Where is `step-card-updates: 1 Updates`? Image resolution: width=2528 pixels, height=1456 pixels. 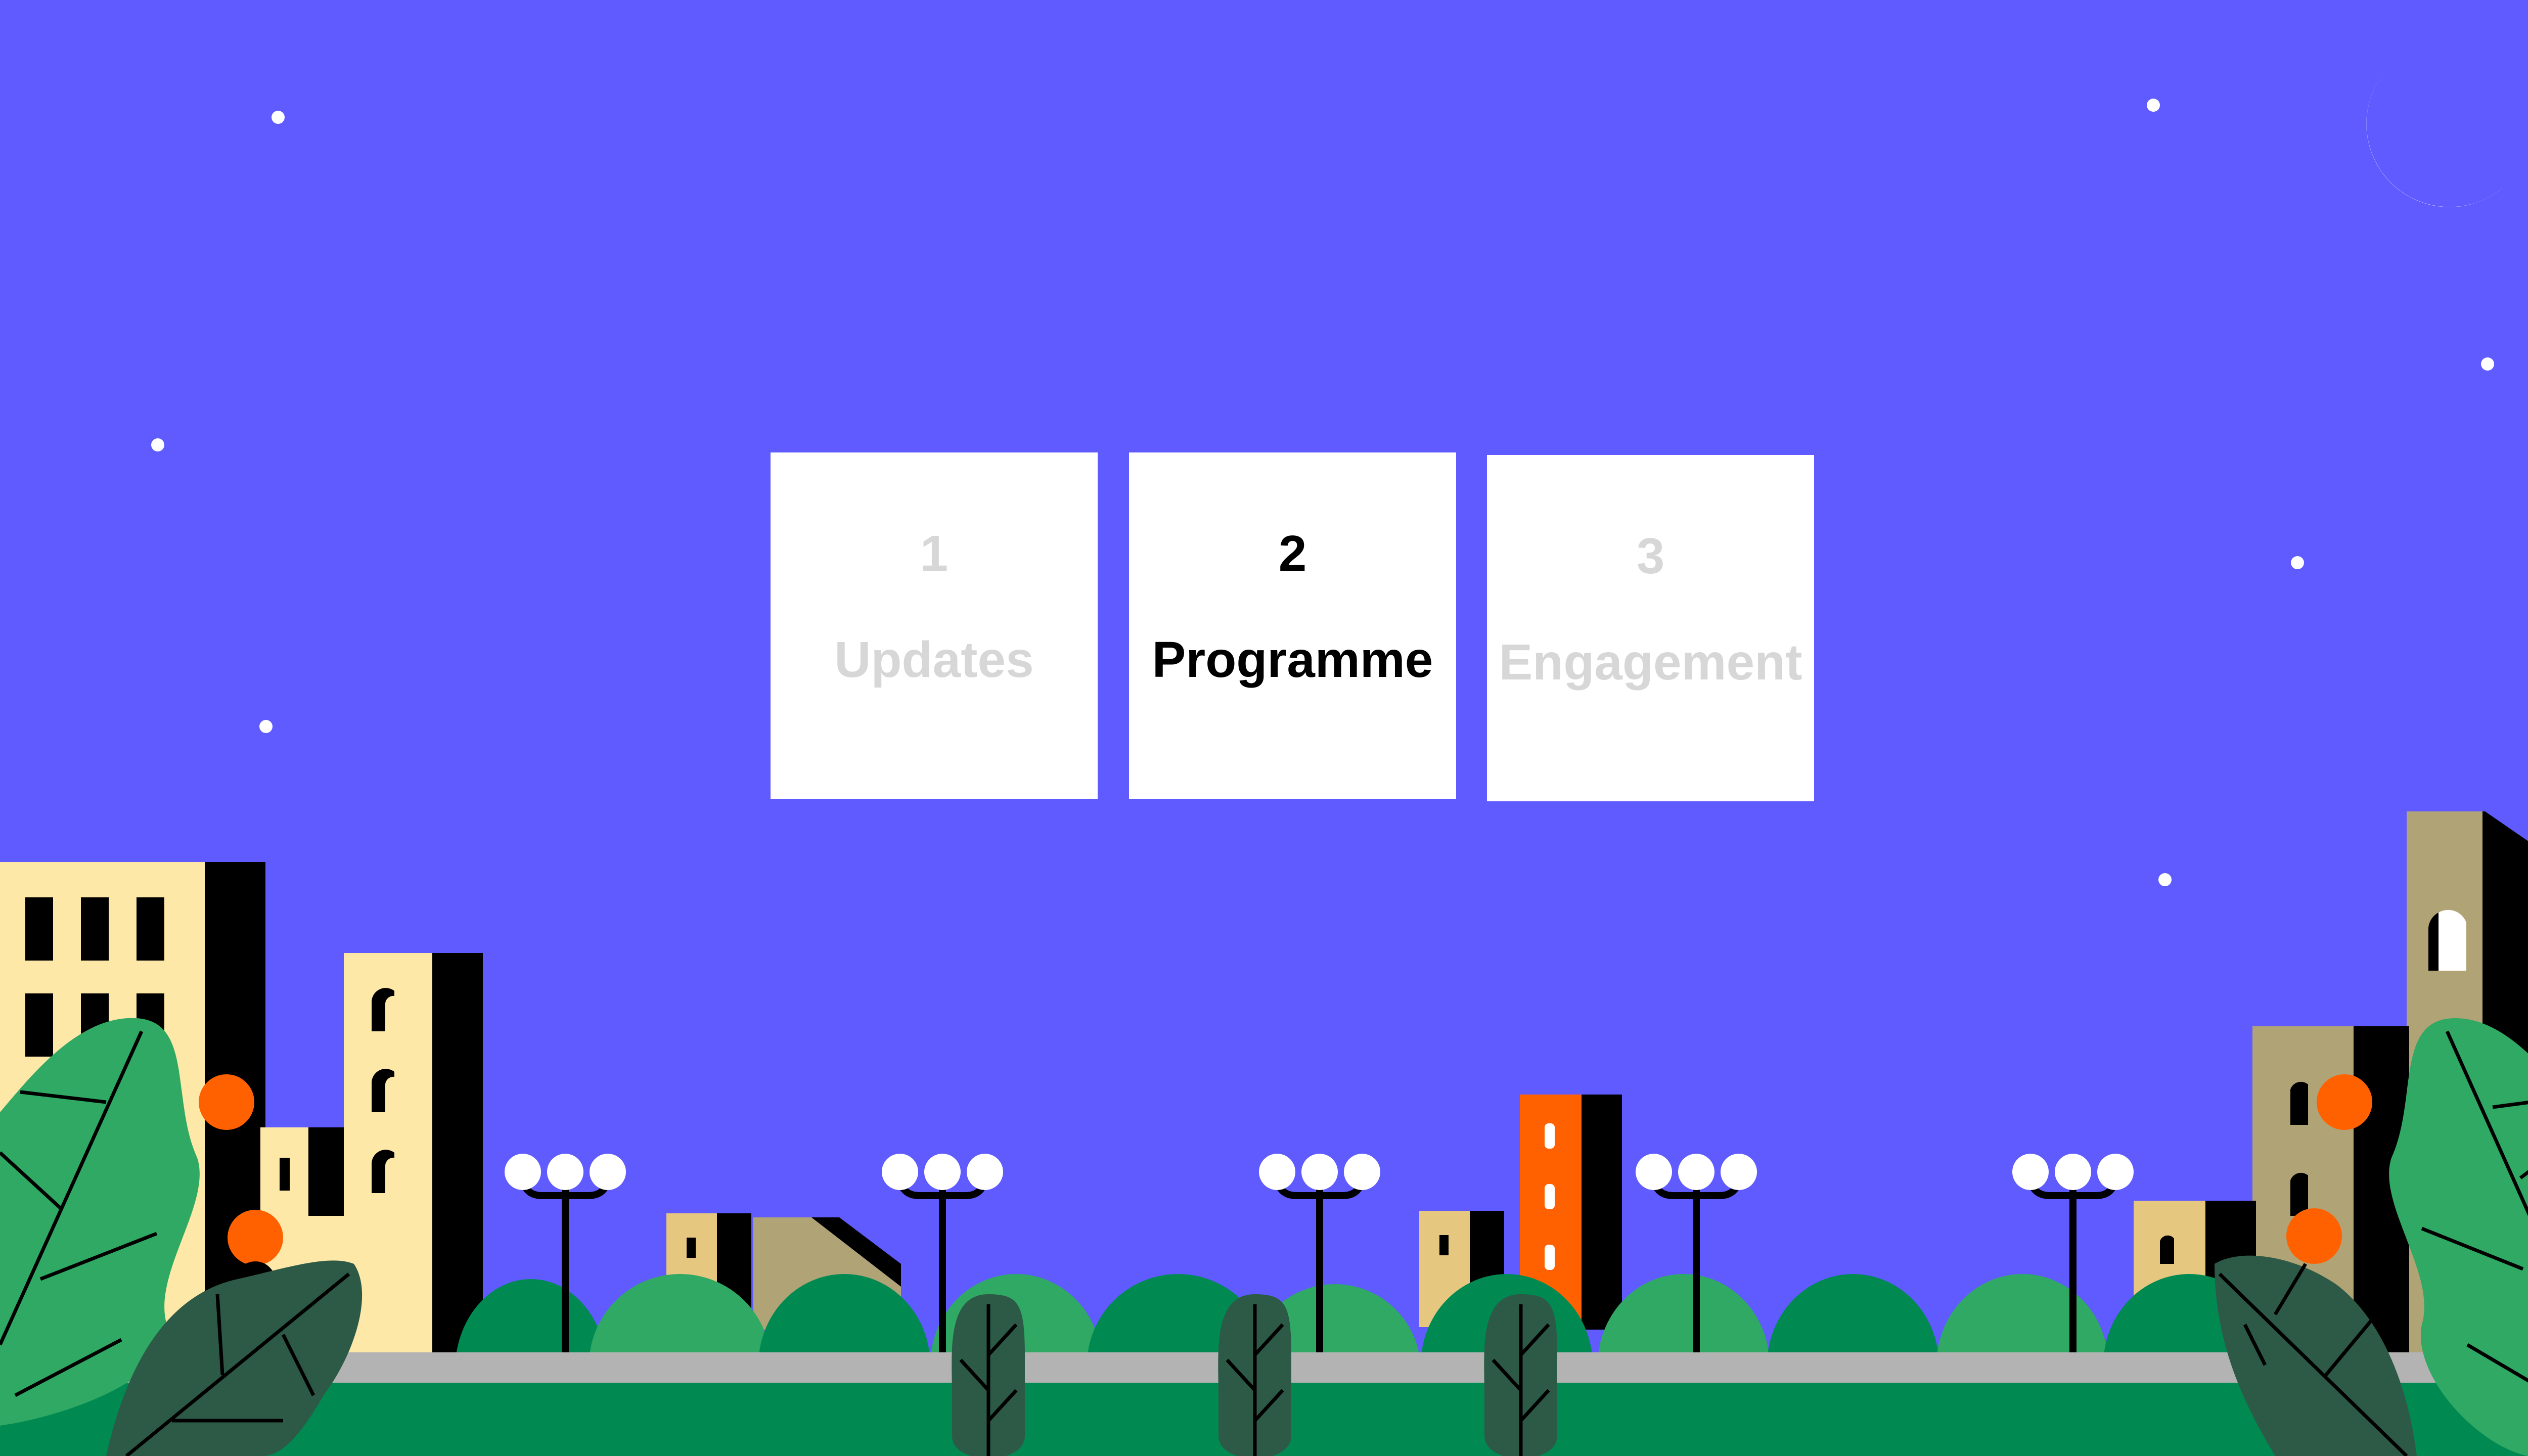
step-card-updates: 1 Updates is located at coordinates (935, 625).